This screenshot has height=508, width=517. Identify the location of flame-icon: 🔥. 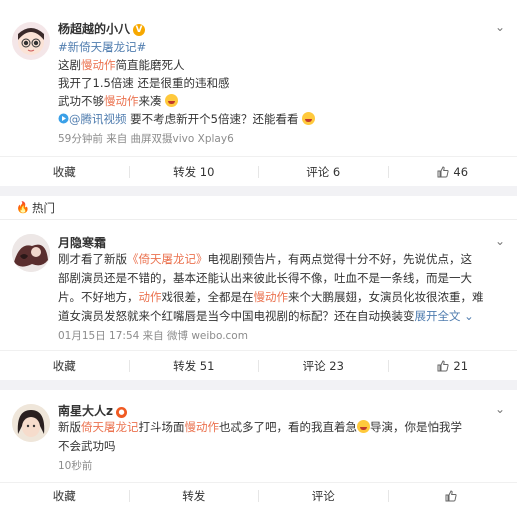
(23, 207).